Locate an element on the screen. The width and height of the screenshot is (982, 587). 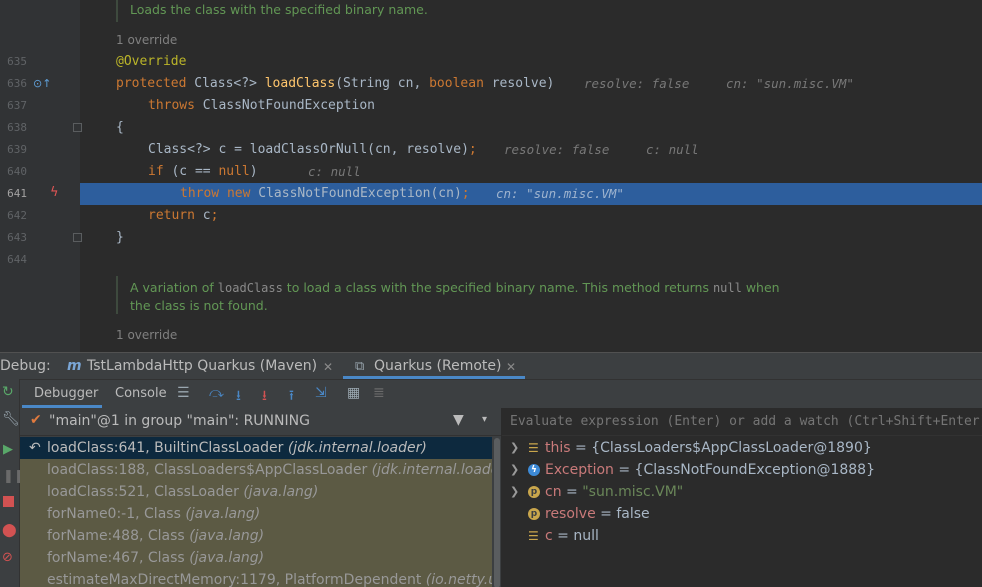
debug-actions-strip: ↻ 🔧︎ ▶ ❚❚ ⬤ ⊘ is located at coordinates (12, 483).